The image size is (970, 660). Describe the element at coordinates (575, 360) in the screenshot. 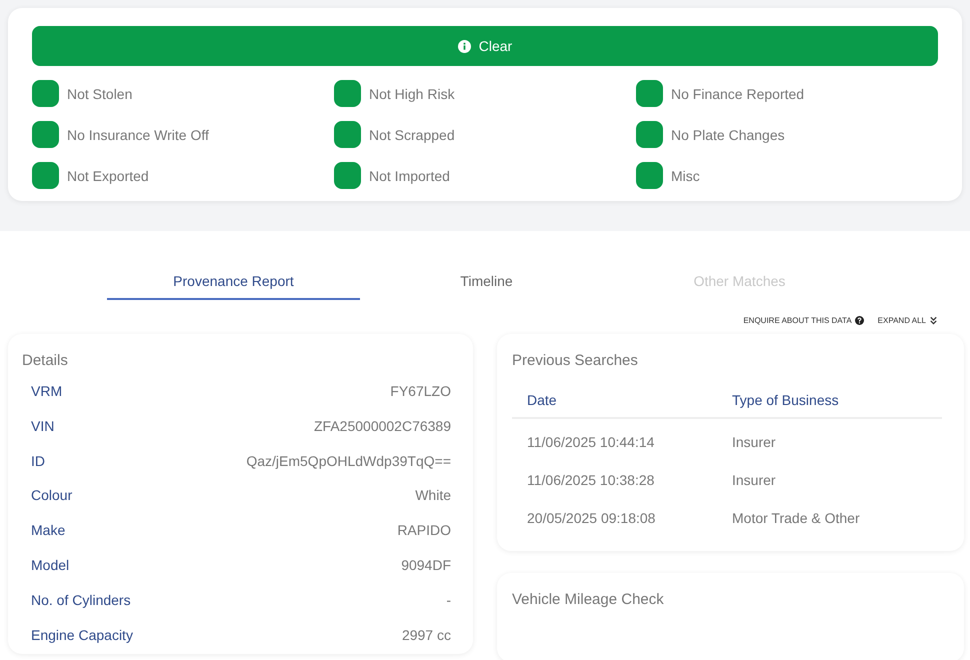

I see `card-title: Previous Searches` at that location.